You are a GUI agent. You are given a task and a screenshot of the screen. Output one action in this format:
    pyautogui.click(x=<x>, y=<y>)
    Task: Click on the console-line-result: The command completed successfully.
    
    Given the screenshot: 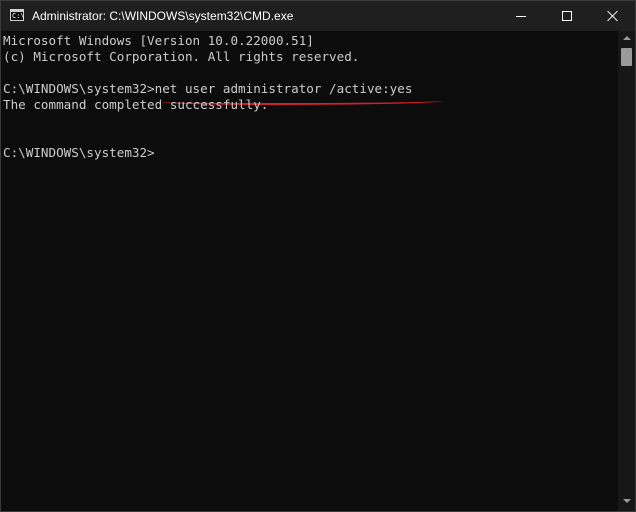 What is the action you would take?
    pyautogui.click(x=136, y=104)
    